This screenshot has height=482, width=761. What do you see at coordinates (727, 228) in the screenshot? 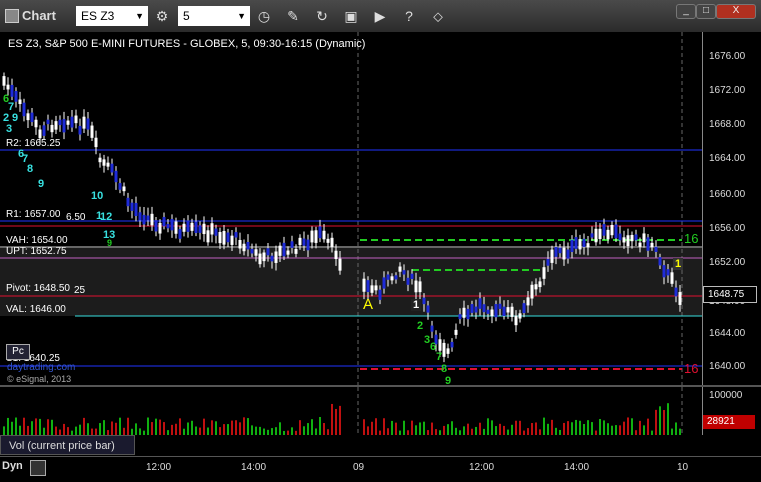
I see `price-tick: 1656.00` at bounding box center [727, 228].